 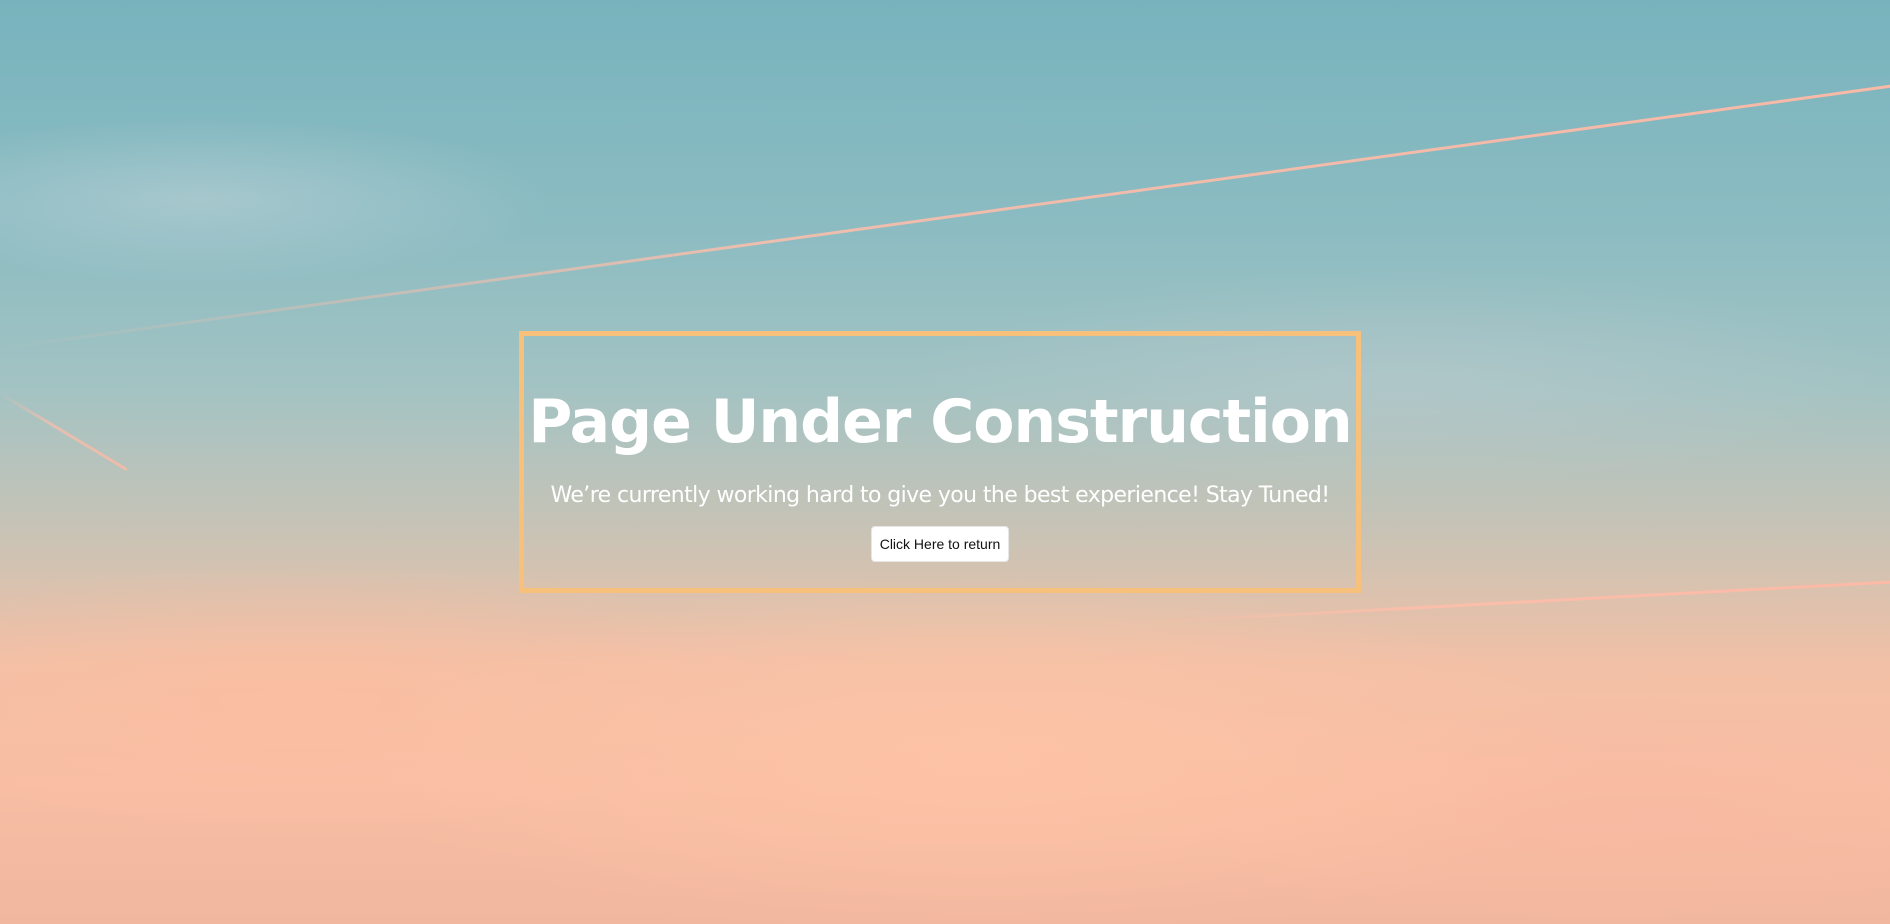 What do you see at coordinates (940, 544) in the screenshot?
I see `return-button: Click Here to return` at bounding box center [940, 544].